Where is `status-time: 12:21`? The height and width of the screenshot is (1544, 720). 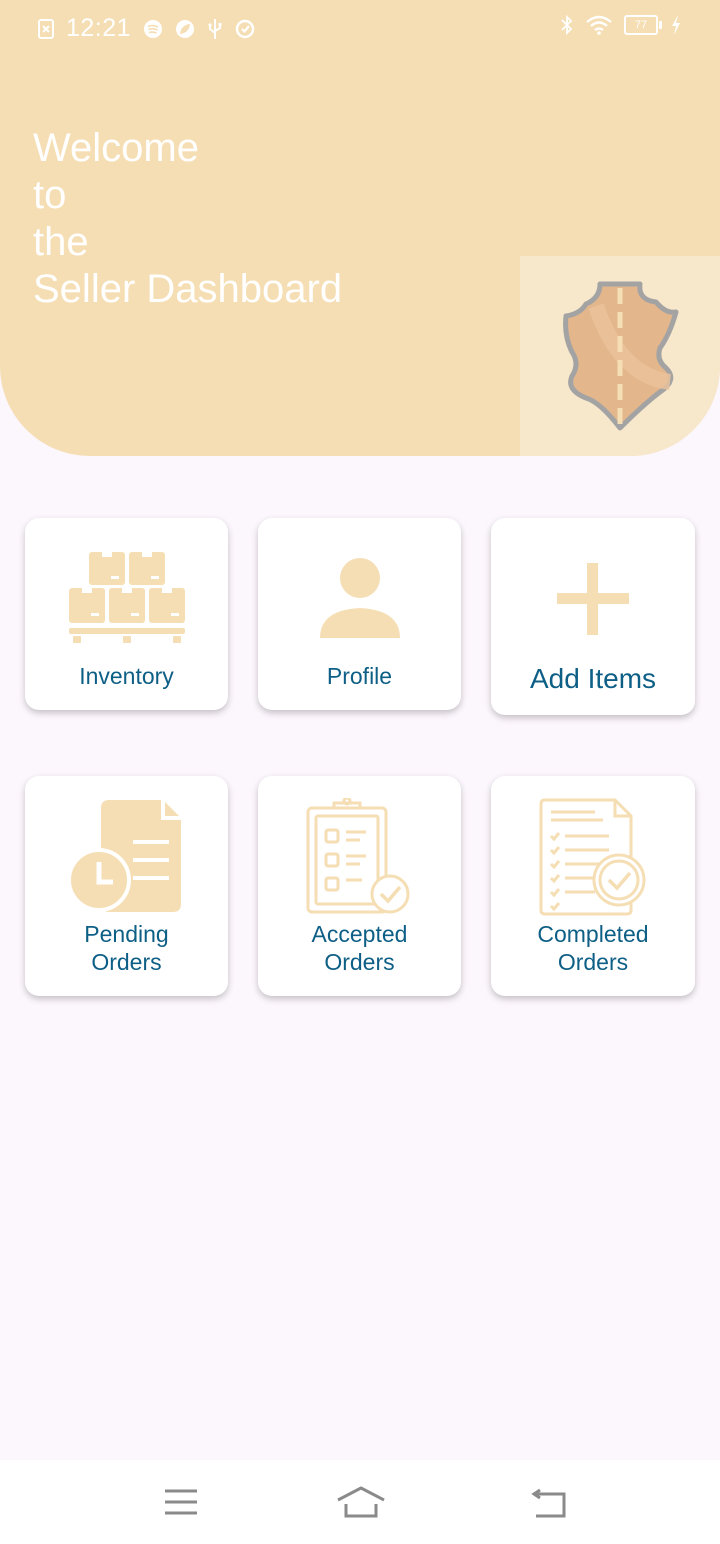 status-time: 12:21 is located at coordinates (99, 28).